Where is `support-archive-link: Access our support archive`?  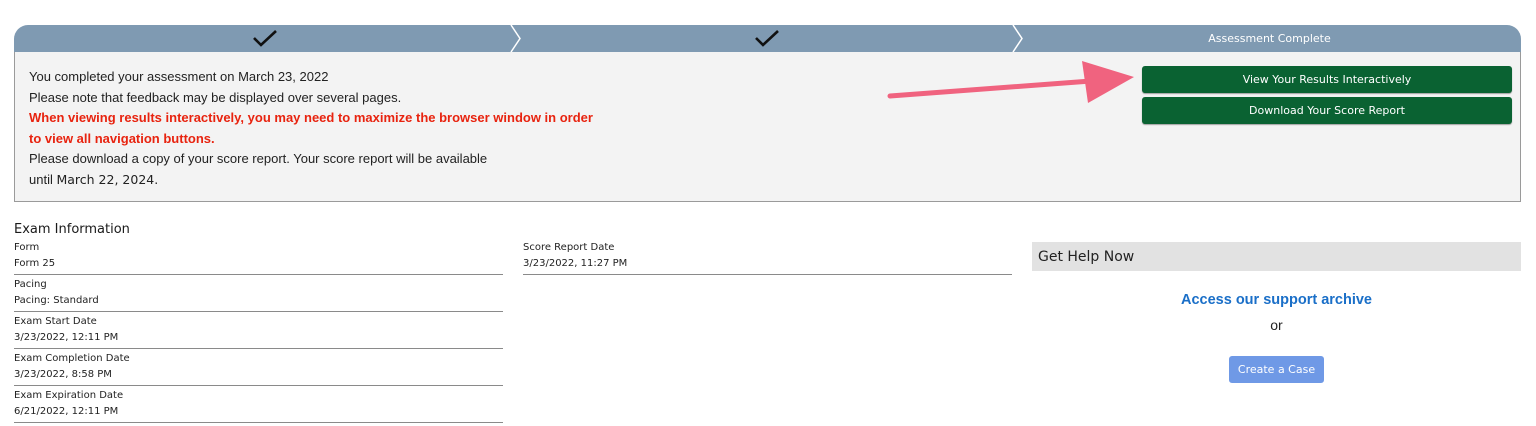 support-archive-link: Access our support archive is located at coordinates (1276, 300).